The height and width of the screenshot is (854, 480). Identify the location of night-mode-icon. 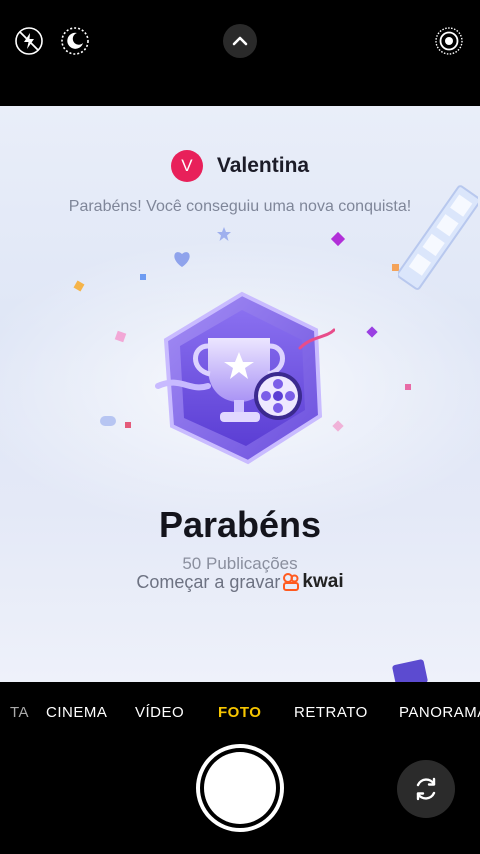
(75, 41).